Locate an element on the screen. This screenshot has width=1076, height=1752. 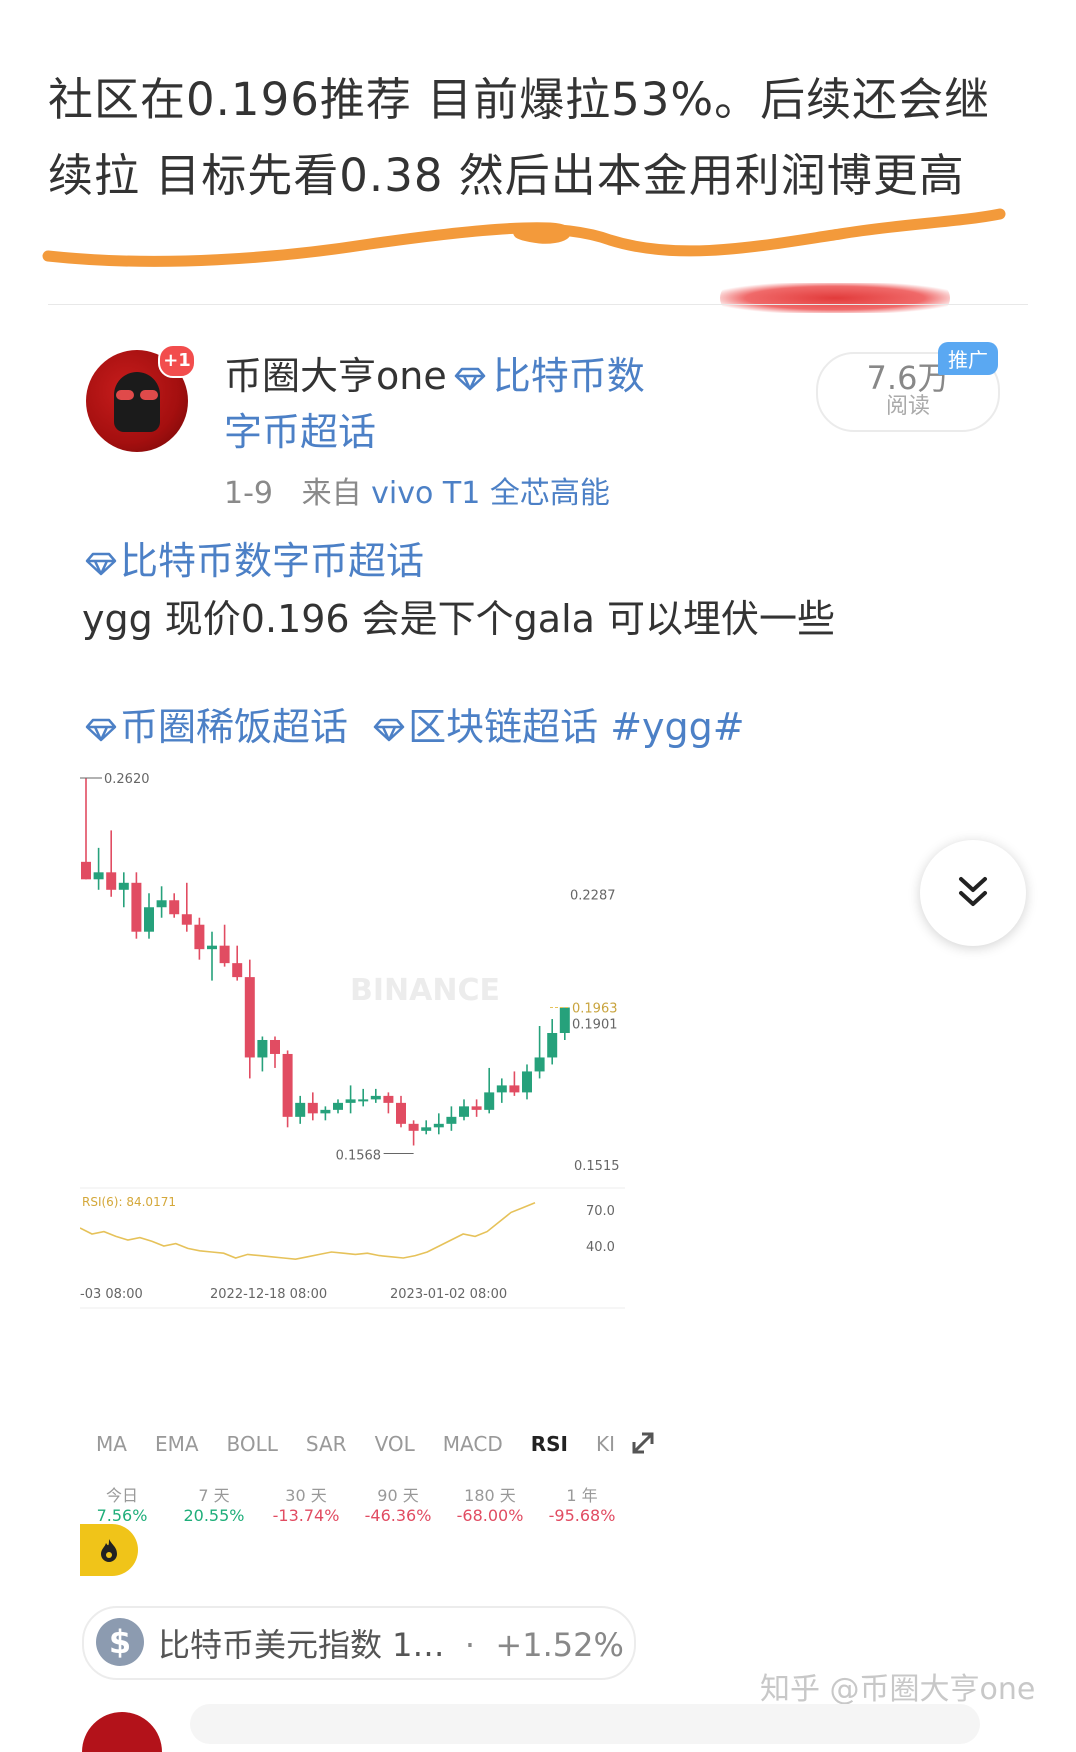
performance-label: 7 天 is located at coordinates (214, 1495).